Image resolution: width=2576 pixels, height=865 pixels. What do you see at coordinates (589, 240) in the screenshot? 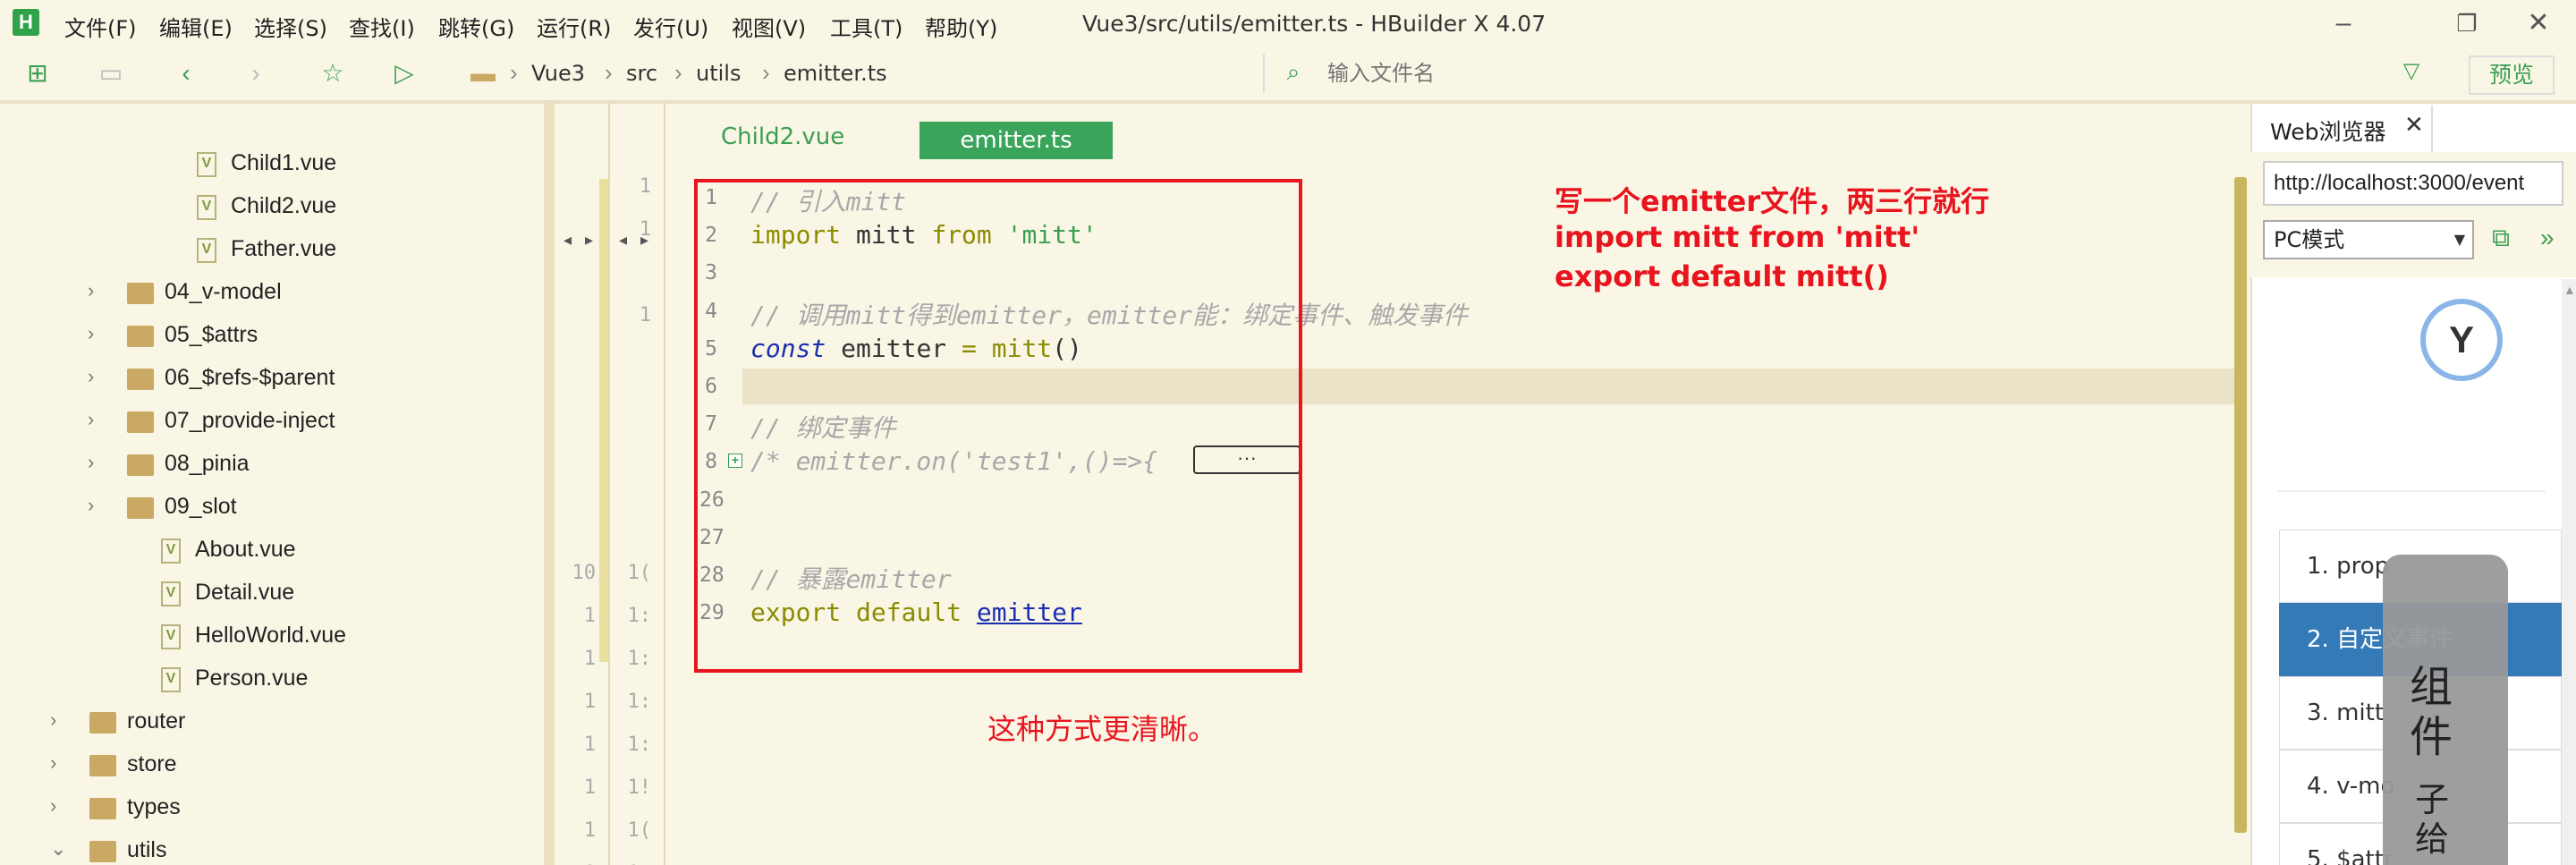
I see `chevron-right-icon: ▸` at bounding box center [589, 240].